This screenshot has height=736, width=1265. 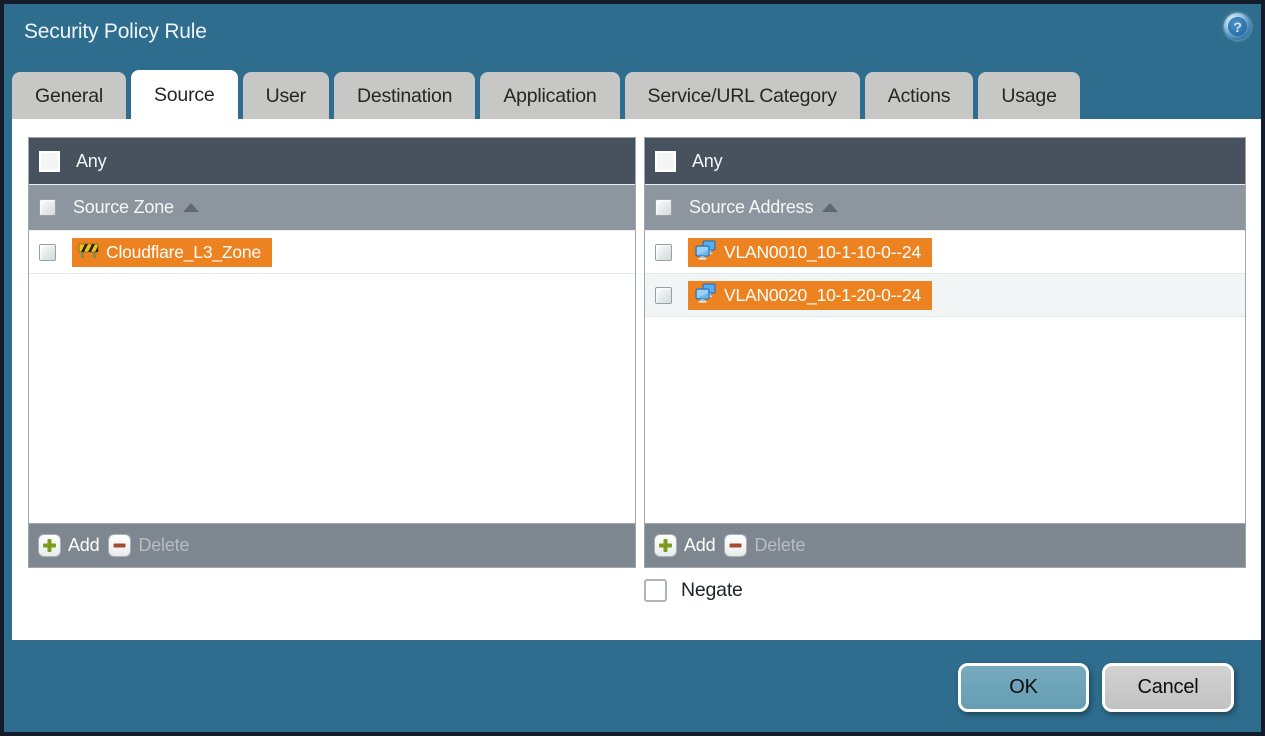 I want to click on source-address-footer: Add Delete, so click(x=945, y=545).